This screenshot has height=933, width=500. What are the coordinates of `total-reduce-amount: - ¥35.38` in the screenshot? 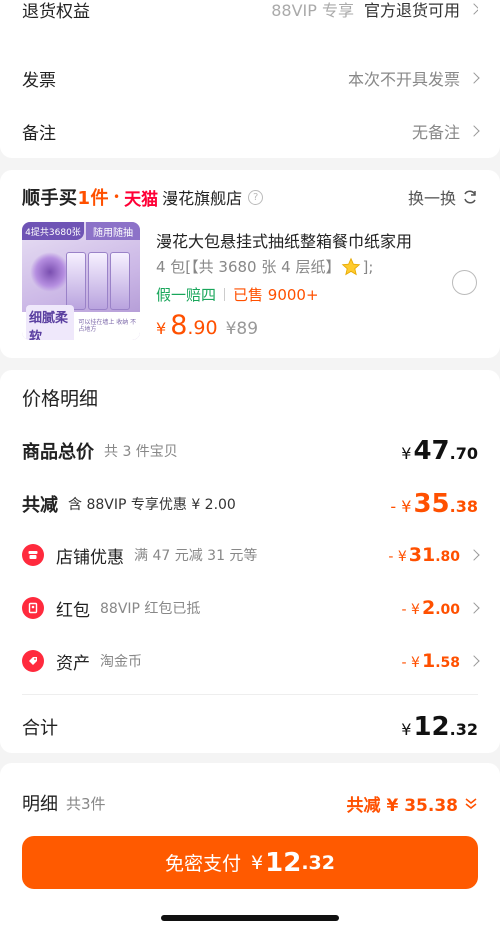 It's located at (434, 504).